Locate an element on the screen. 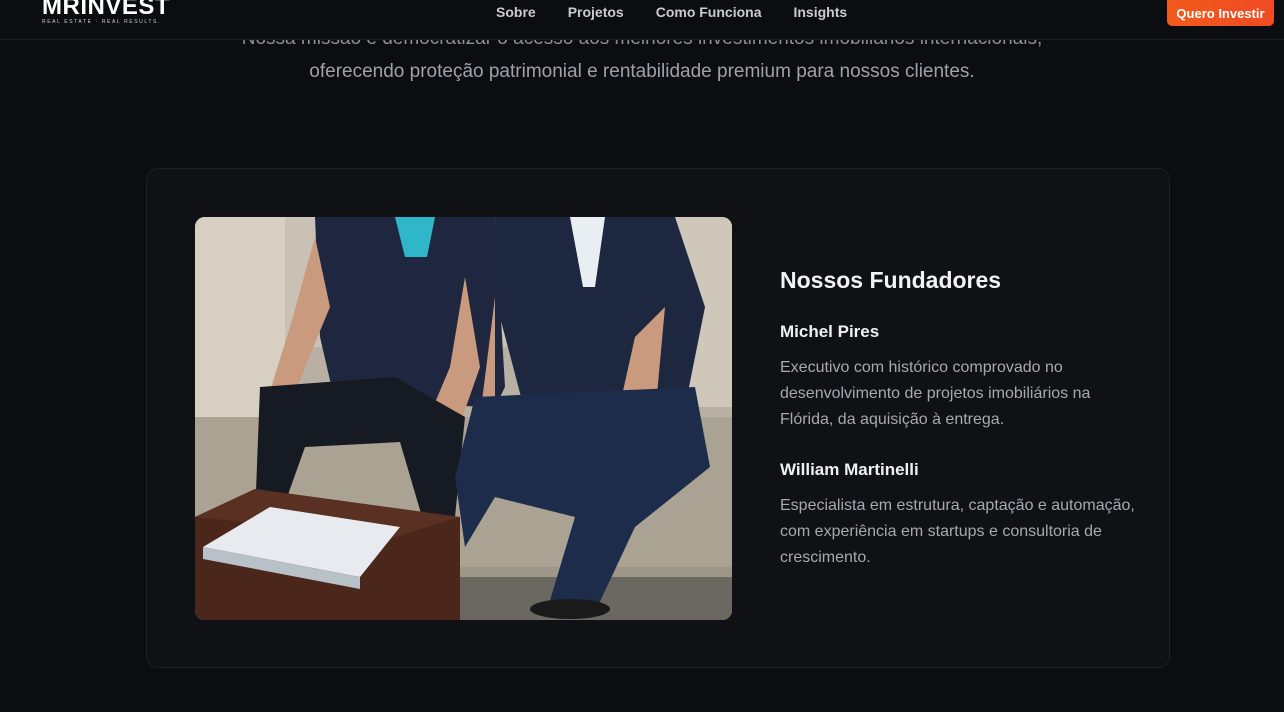 The width and height of the screenshot is (1284, 712). main-nav: Sobre Projetos Como Funciona Insights is located at coordinates (687, 12).